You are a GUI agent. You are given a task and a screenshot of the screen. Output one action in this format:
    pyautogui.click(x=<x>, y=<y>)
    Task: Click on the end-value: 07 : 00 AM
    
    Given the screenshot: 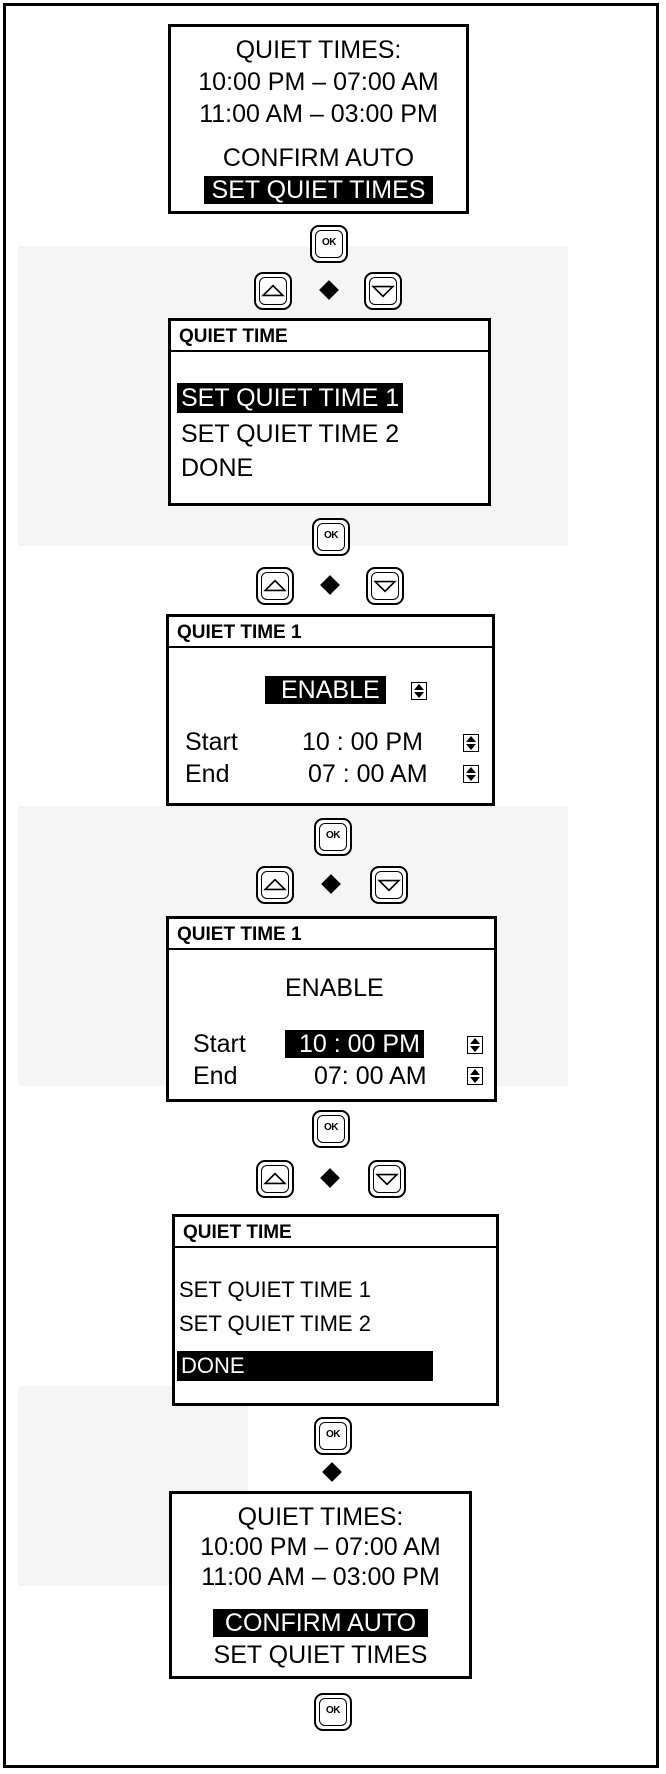 What is the action you would take?
    pyautogui.click(x=368, y=774)
    